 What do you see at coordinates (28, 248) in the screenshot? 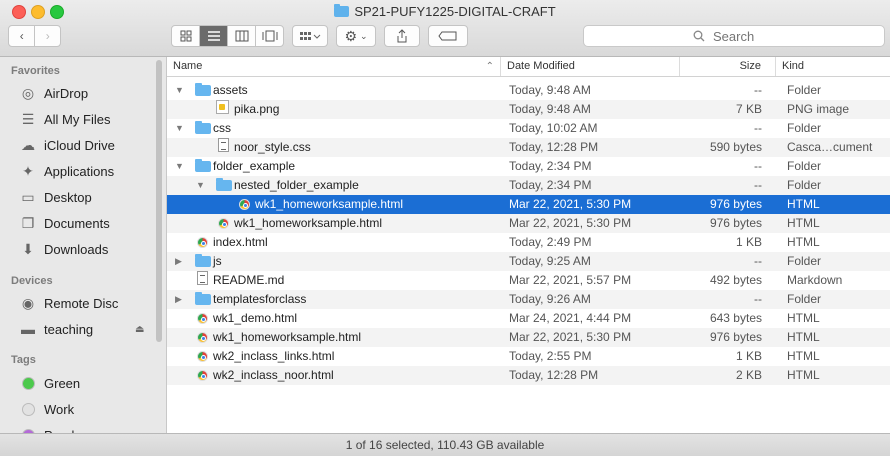
I see `downloads-icon: ⬇` at bounding box center [28, 248].